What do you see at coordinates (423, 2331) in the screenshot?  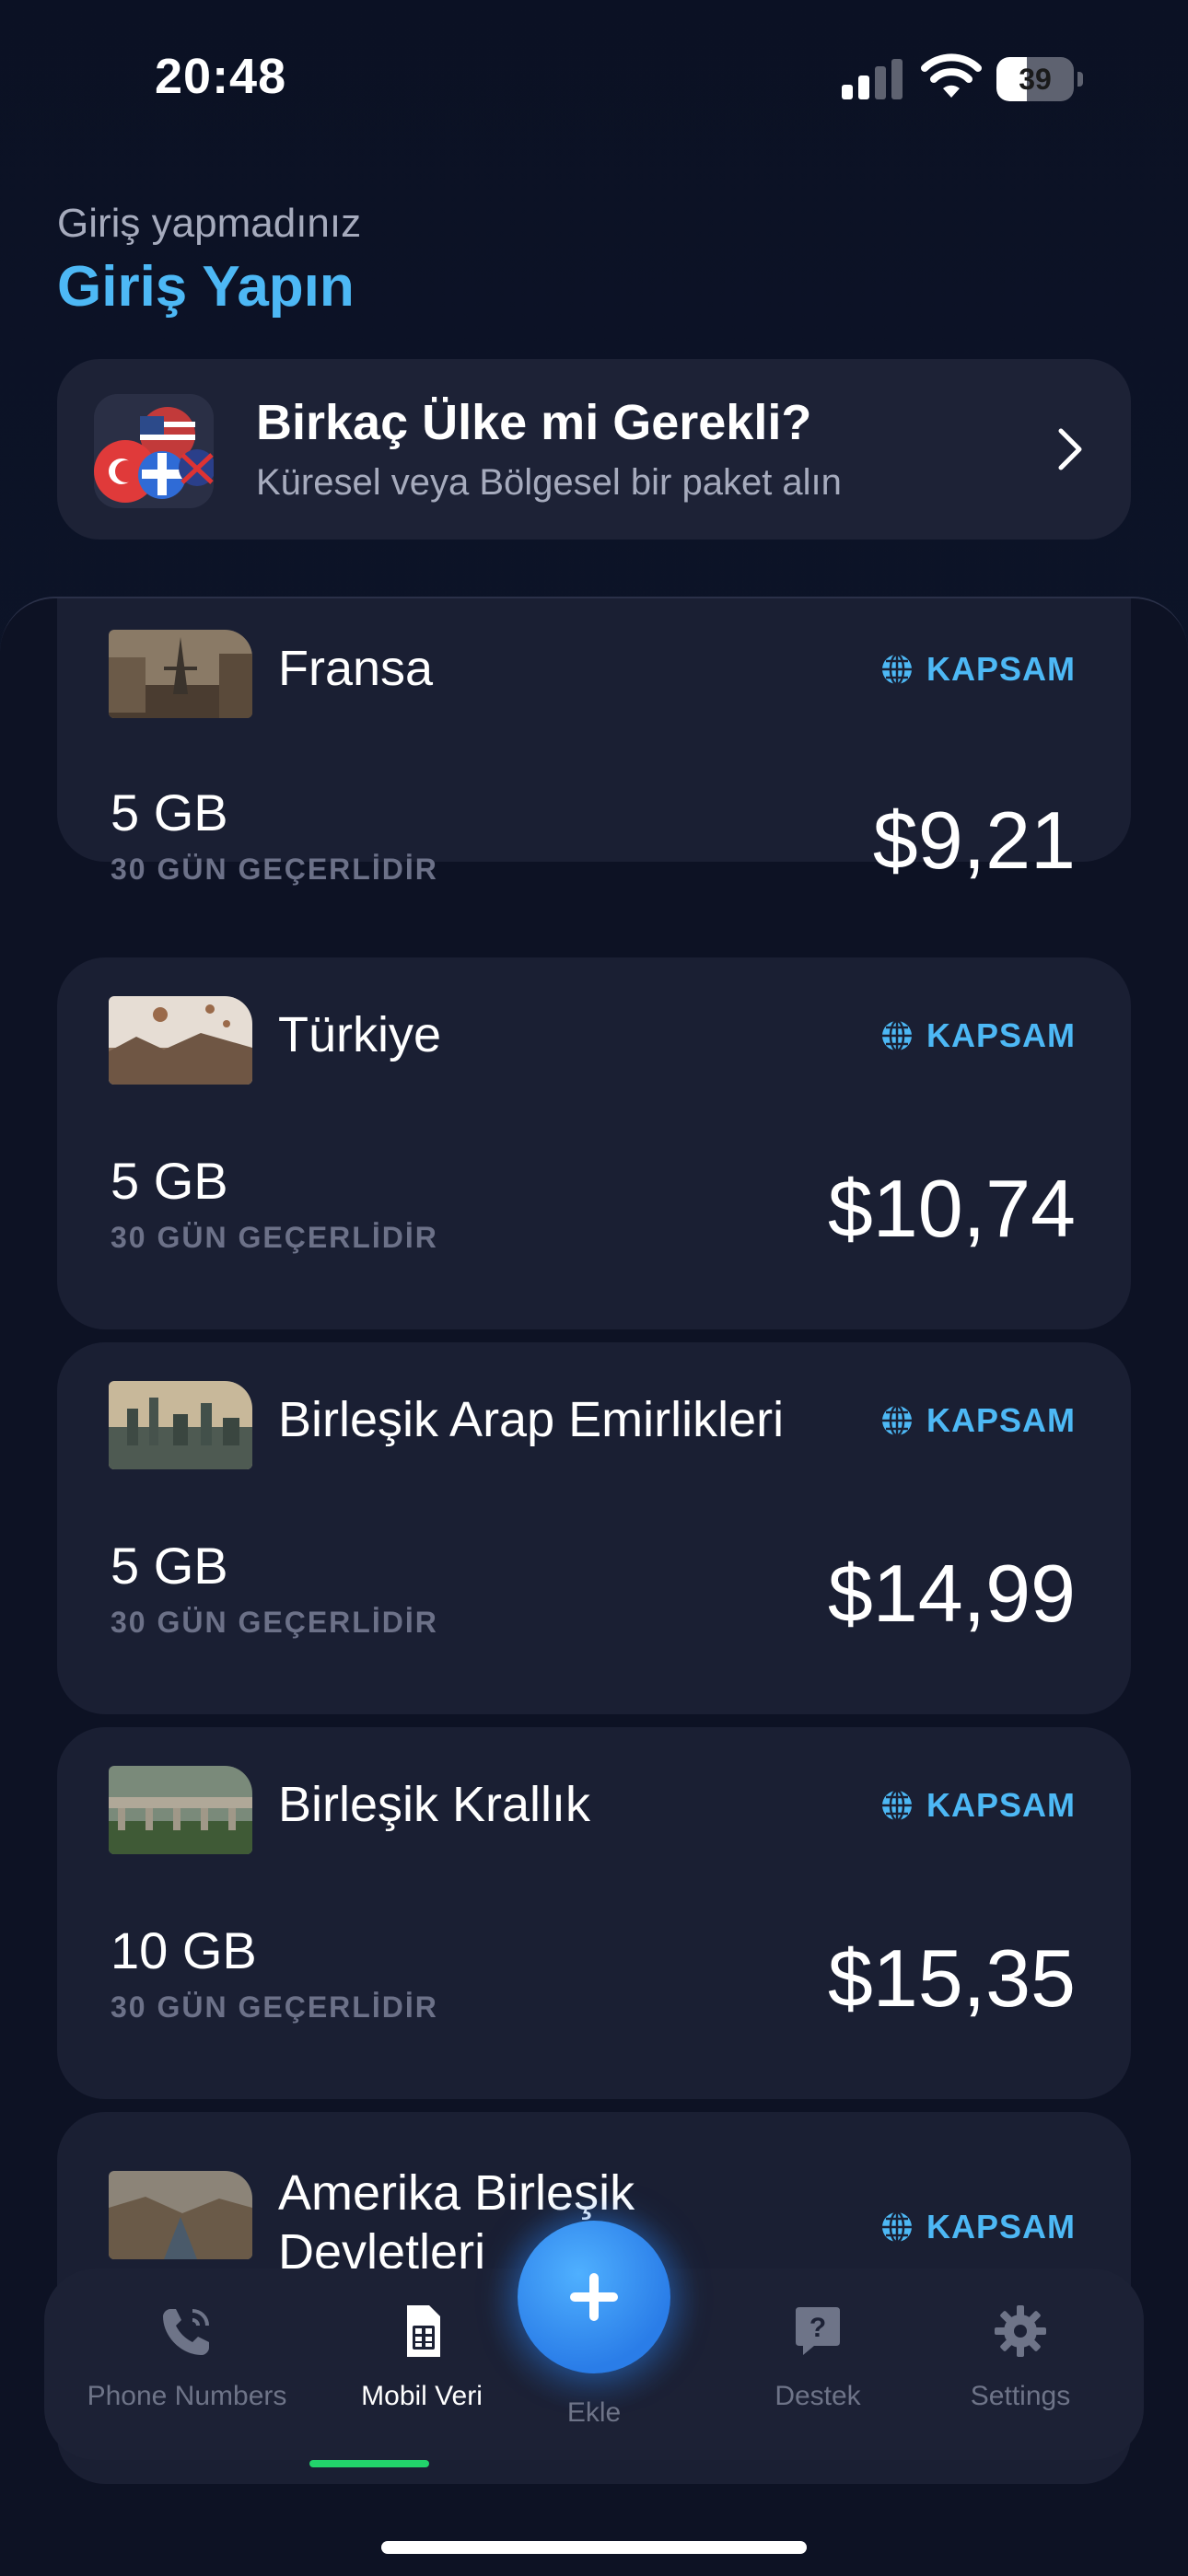 I see `sim-card-icon` at bounding box center [423, 2331].